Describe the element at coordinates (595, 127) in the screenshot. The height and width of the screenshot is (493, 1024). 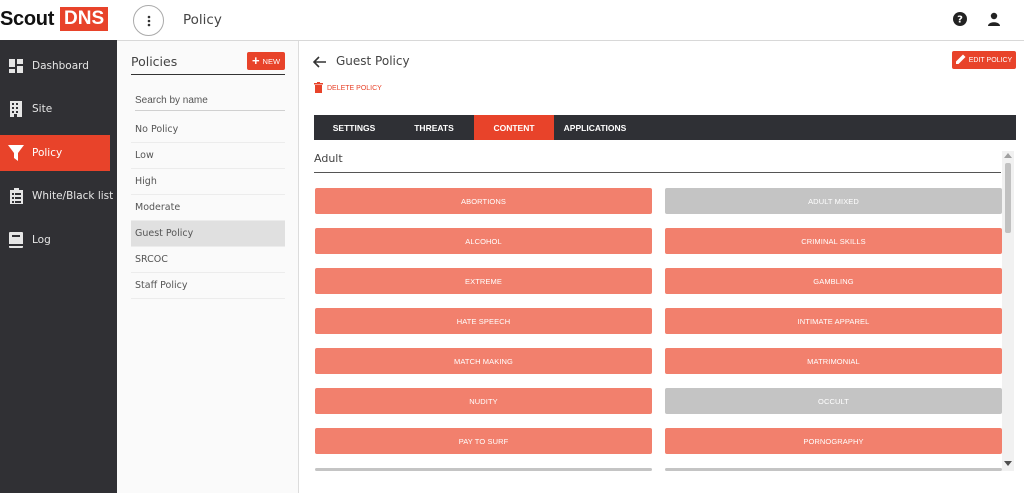
I see `tab-applications: APPLICATIONS` at that location.